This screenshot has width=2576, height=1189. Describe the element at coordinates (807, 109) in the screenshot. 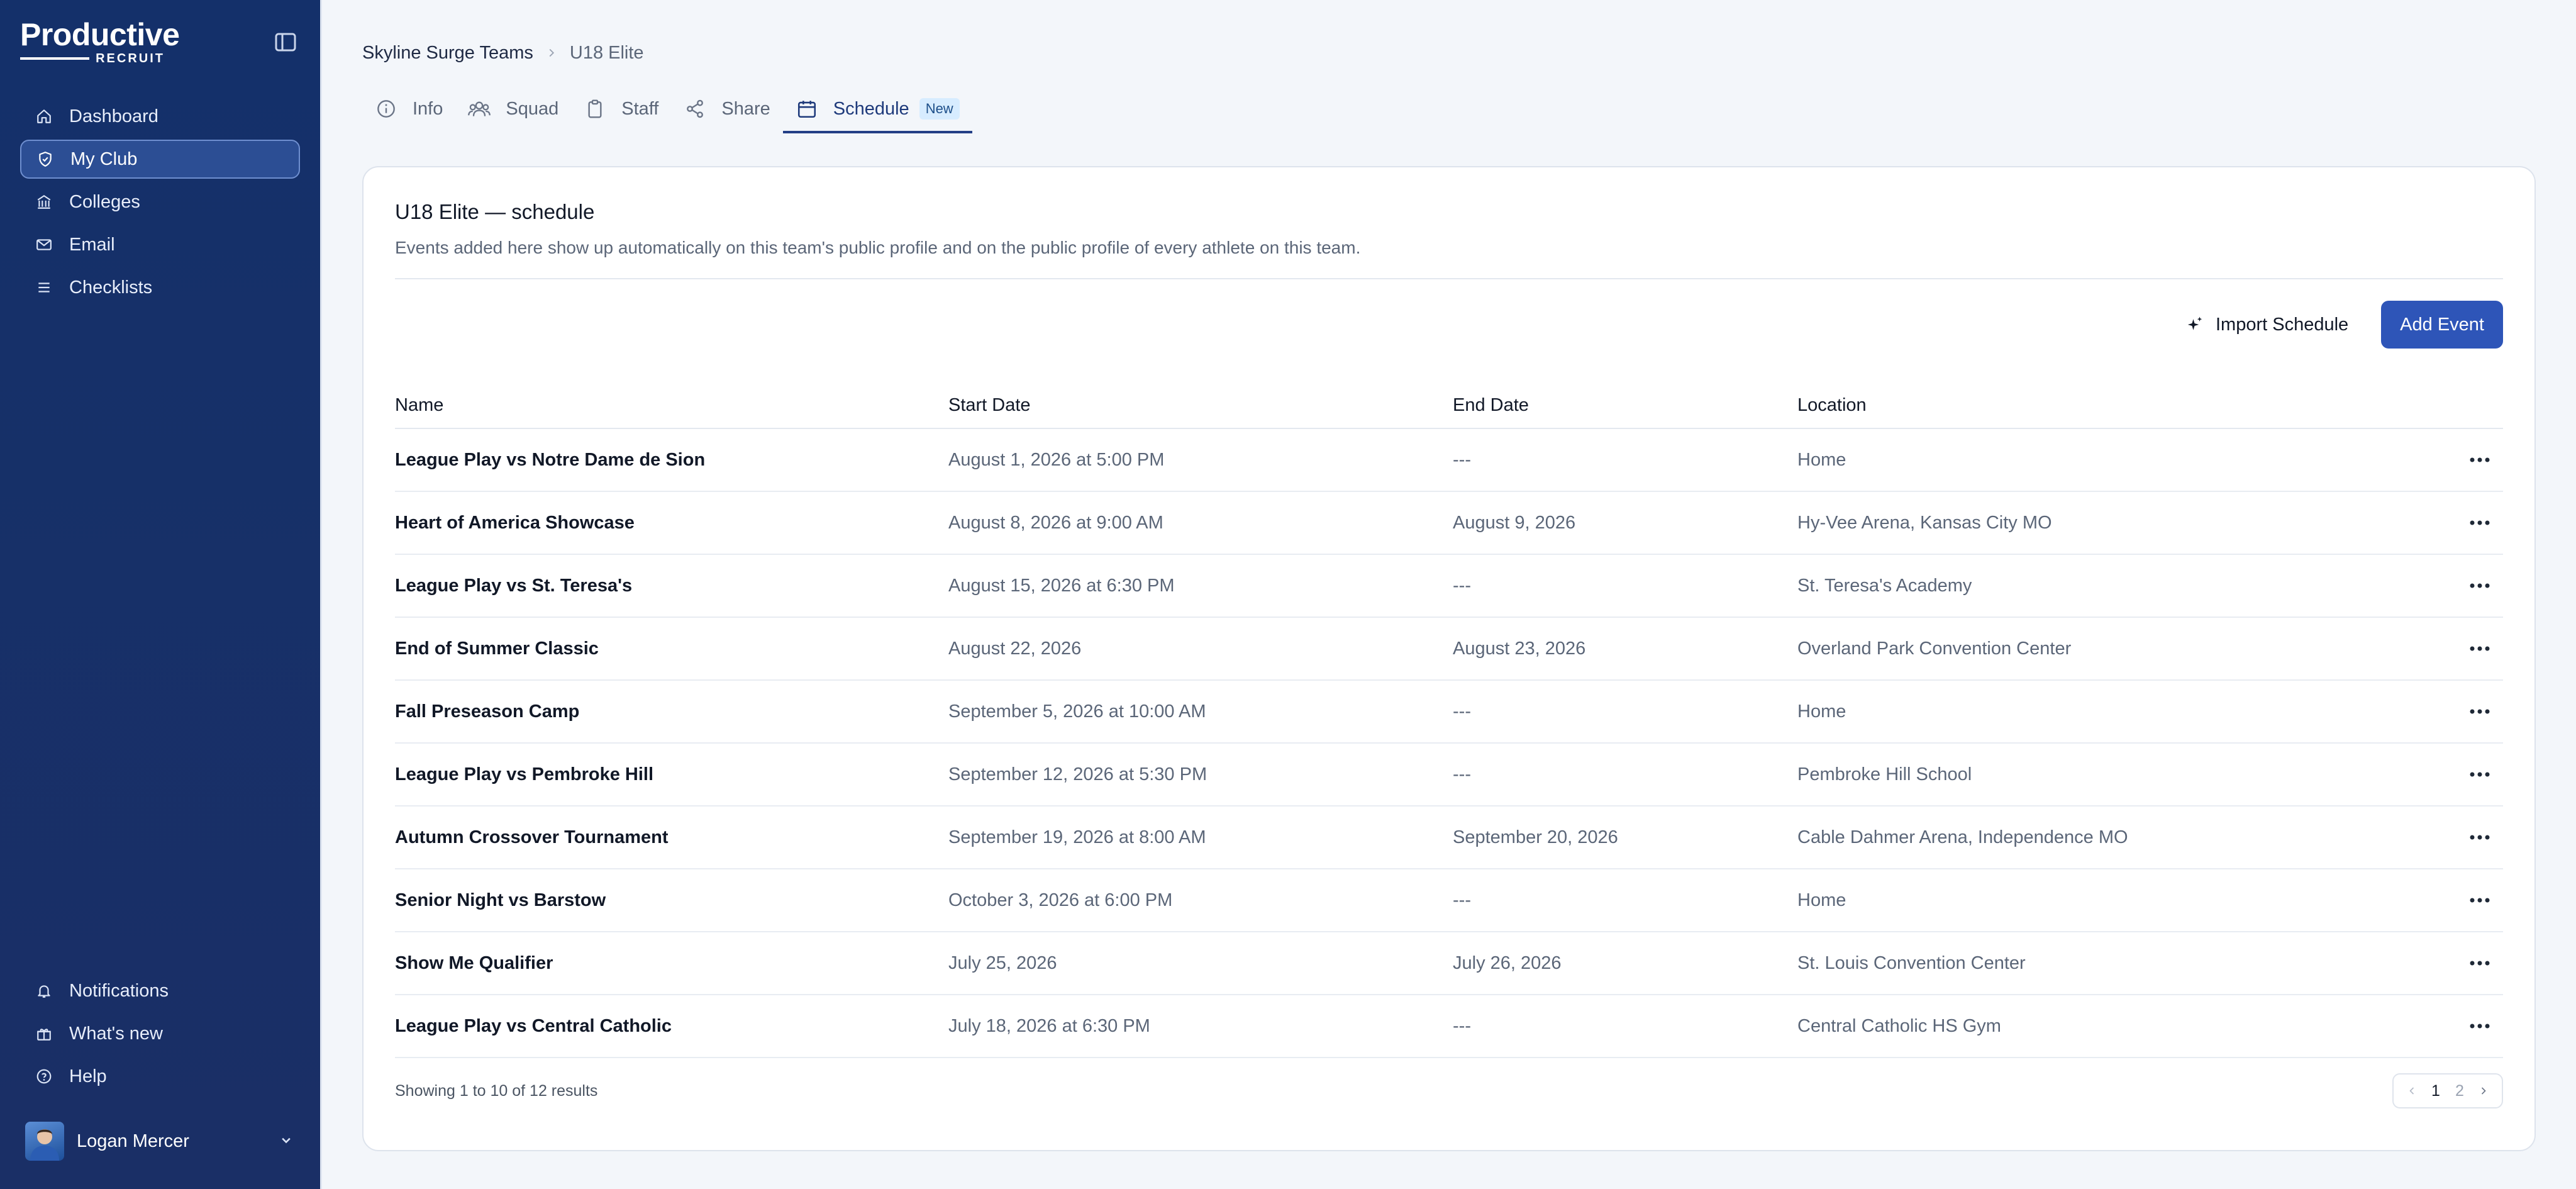

I see `calendar-icon` at that location.